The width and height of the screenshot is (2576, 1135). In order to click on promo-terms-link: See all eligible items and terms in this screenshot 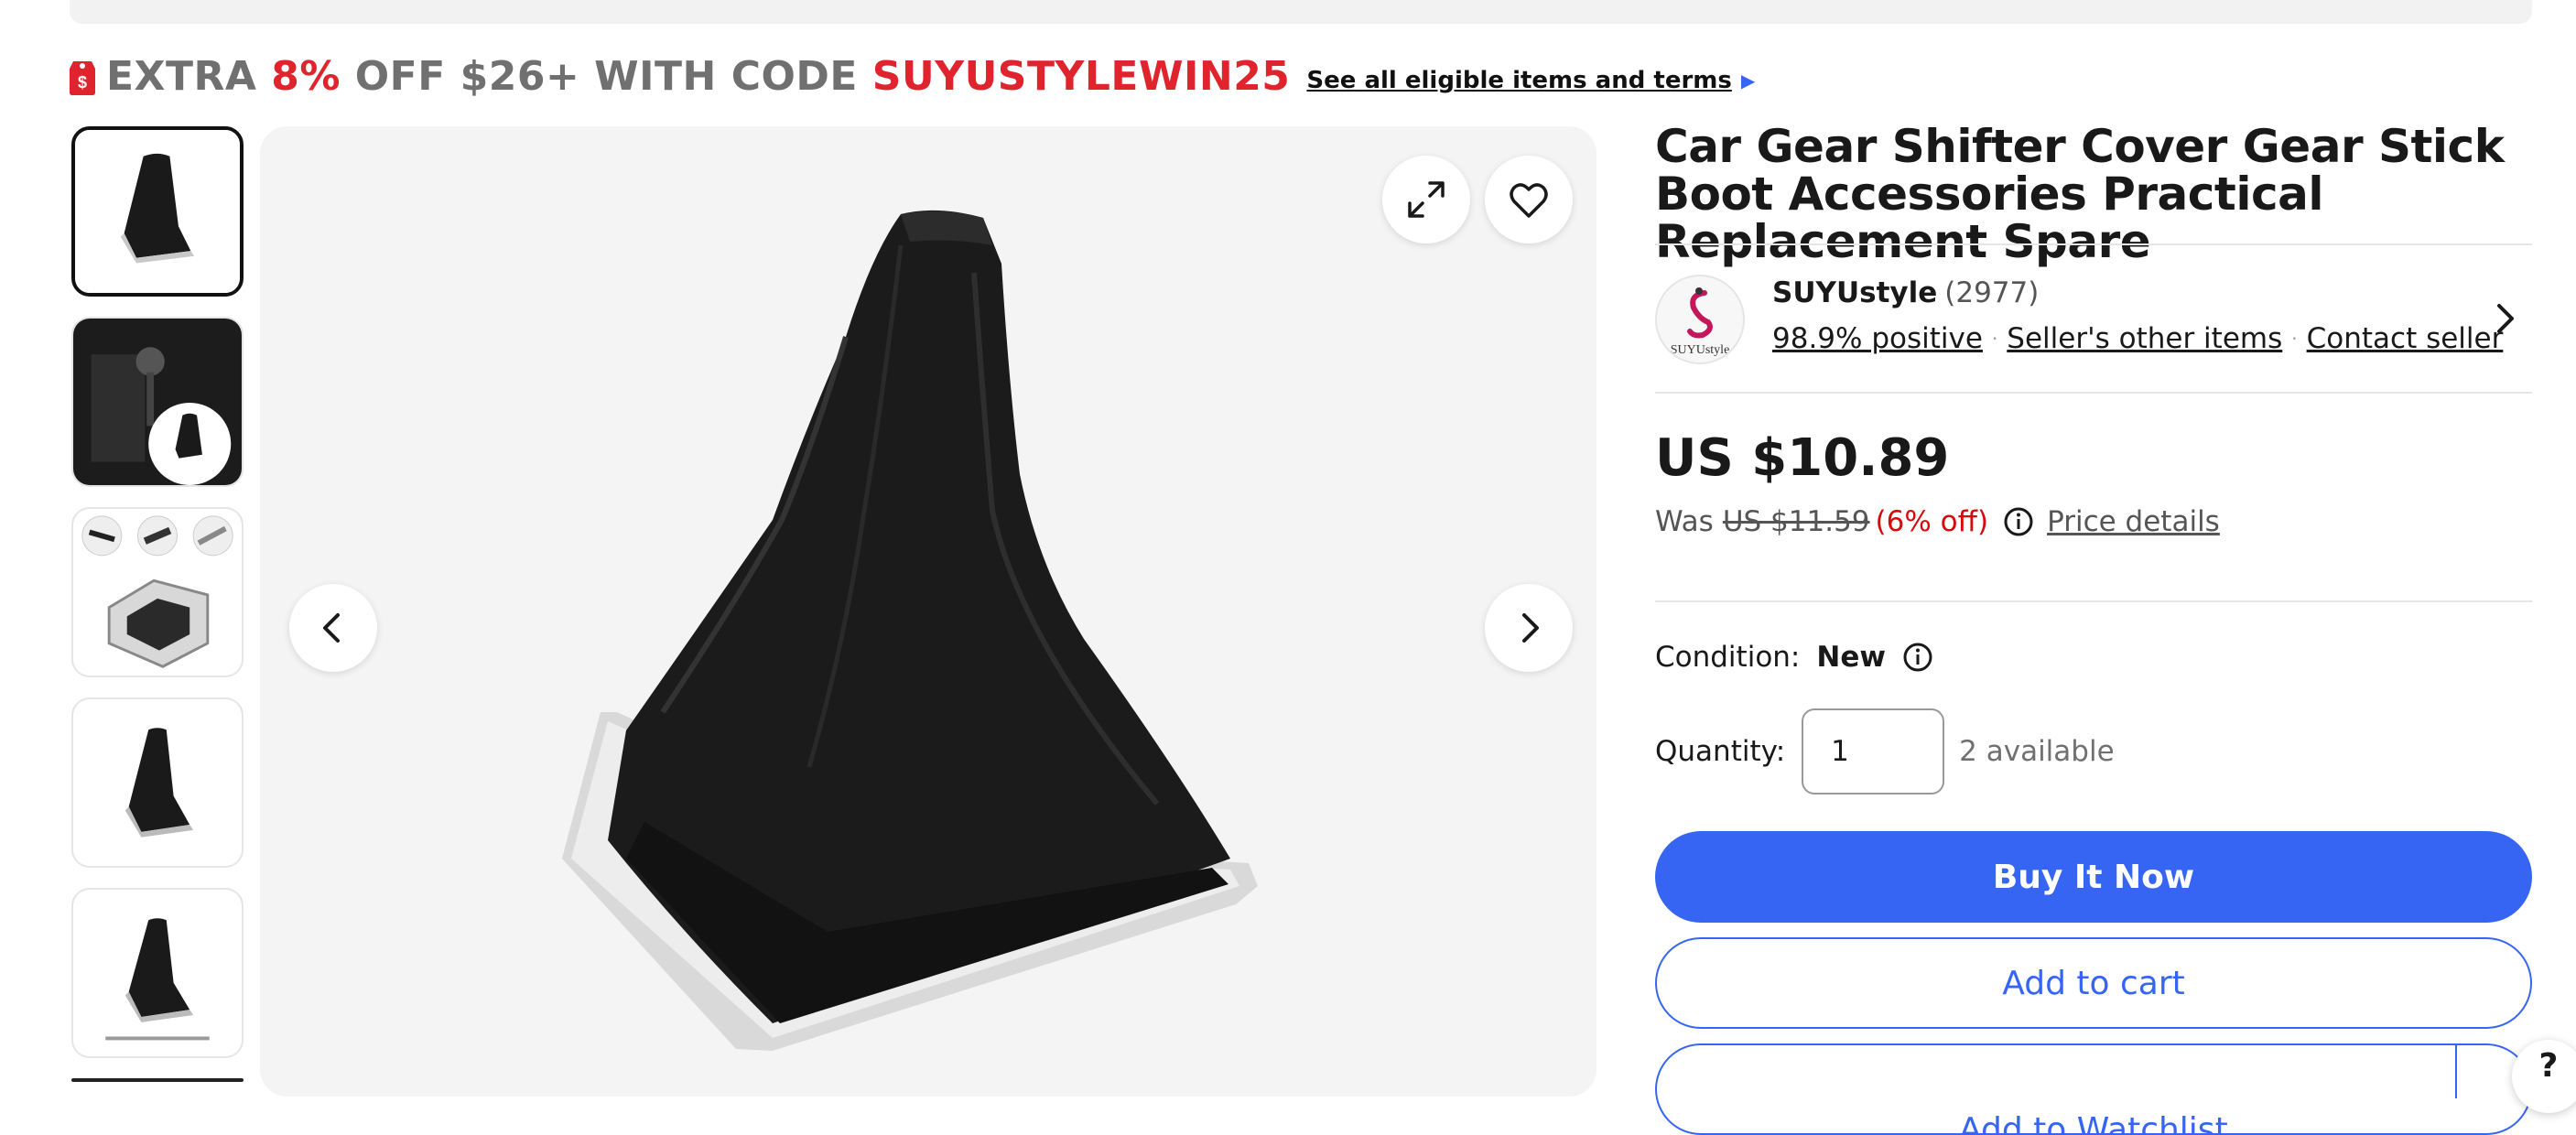, I will do `click(1519, 80)`.